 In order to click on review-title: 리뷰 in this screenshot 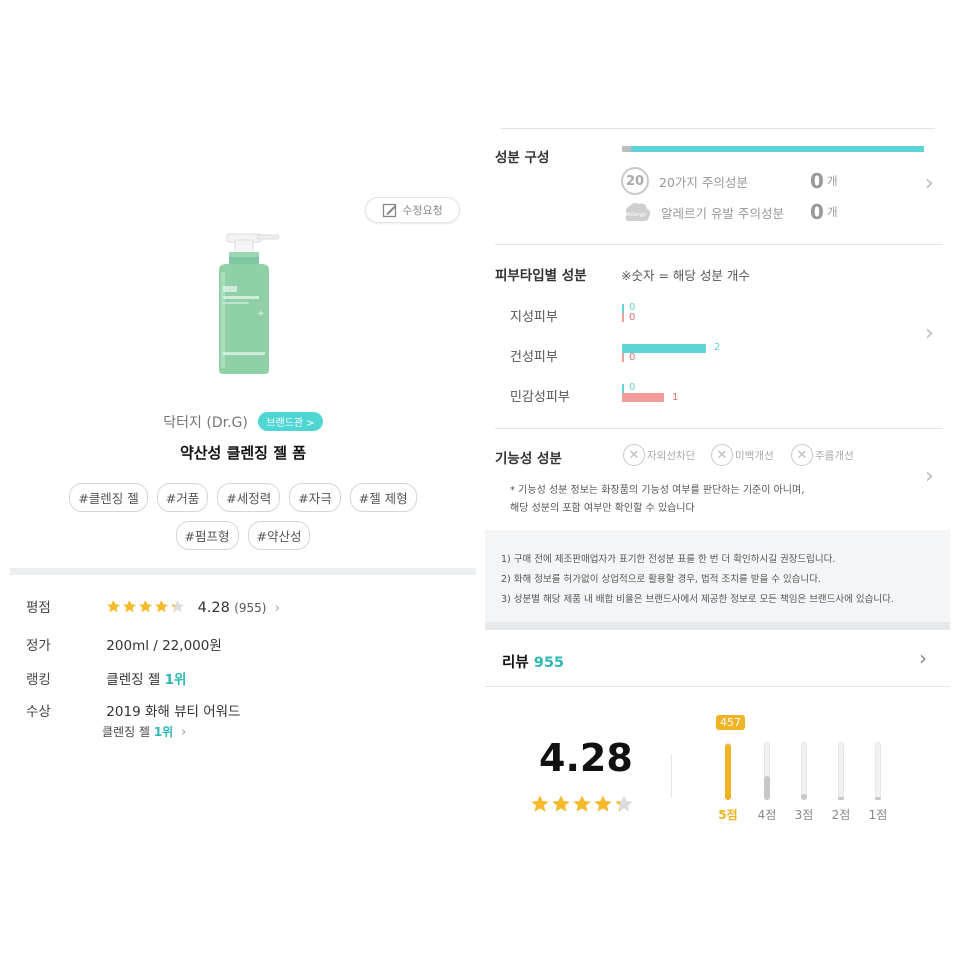, I will do `click(515, 663)`.